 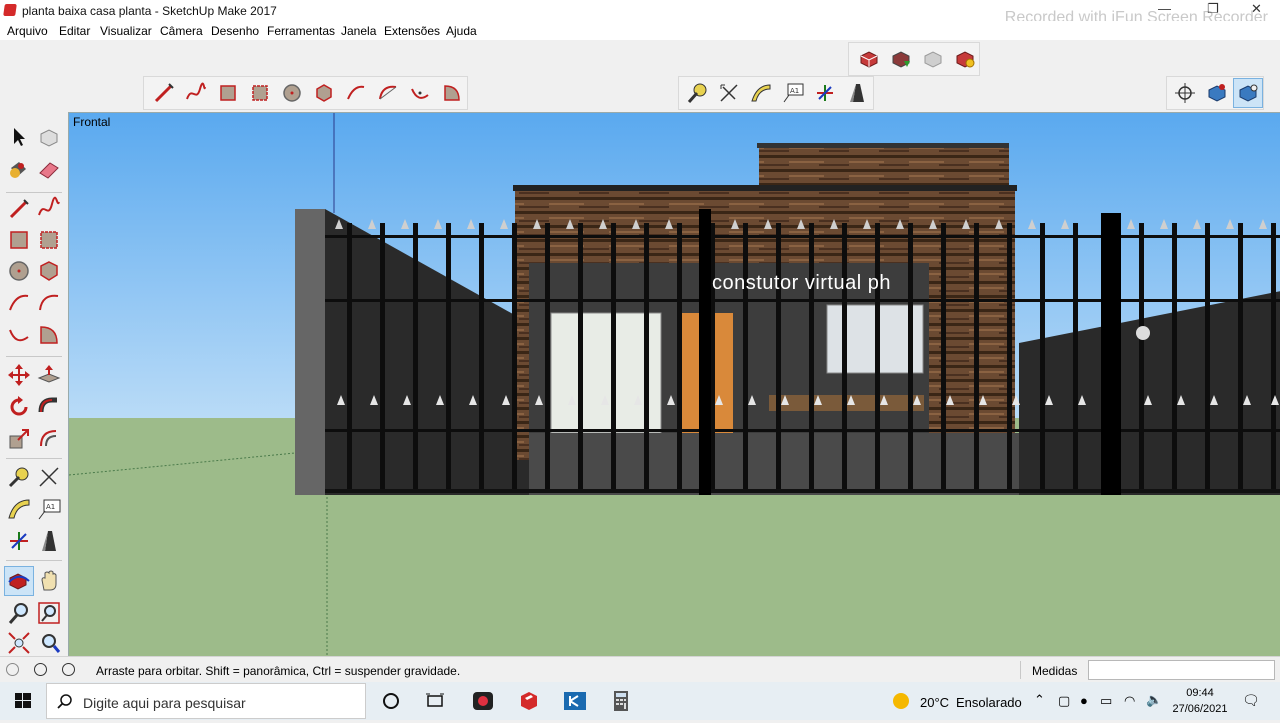 What do you see at coordinates (40, 669) in the screenshot?
I see `credits-icon` at bounding box center [40, 669].